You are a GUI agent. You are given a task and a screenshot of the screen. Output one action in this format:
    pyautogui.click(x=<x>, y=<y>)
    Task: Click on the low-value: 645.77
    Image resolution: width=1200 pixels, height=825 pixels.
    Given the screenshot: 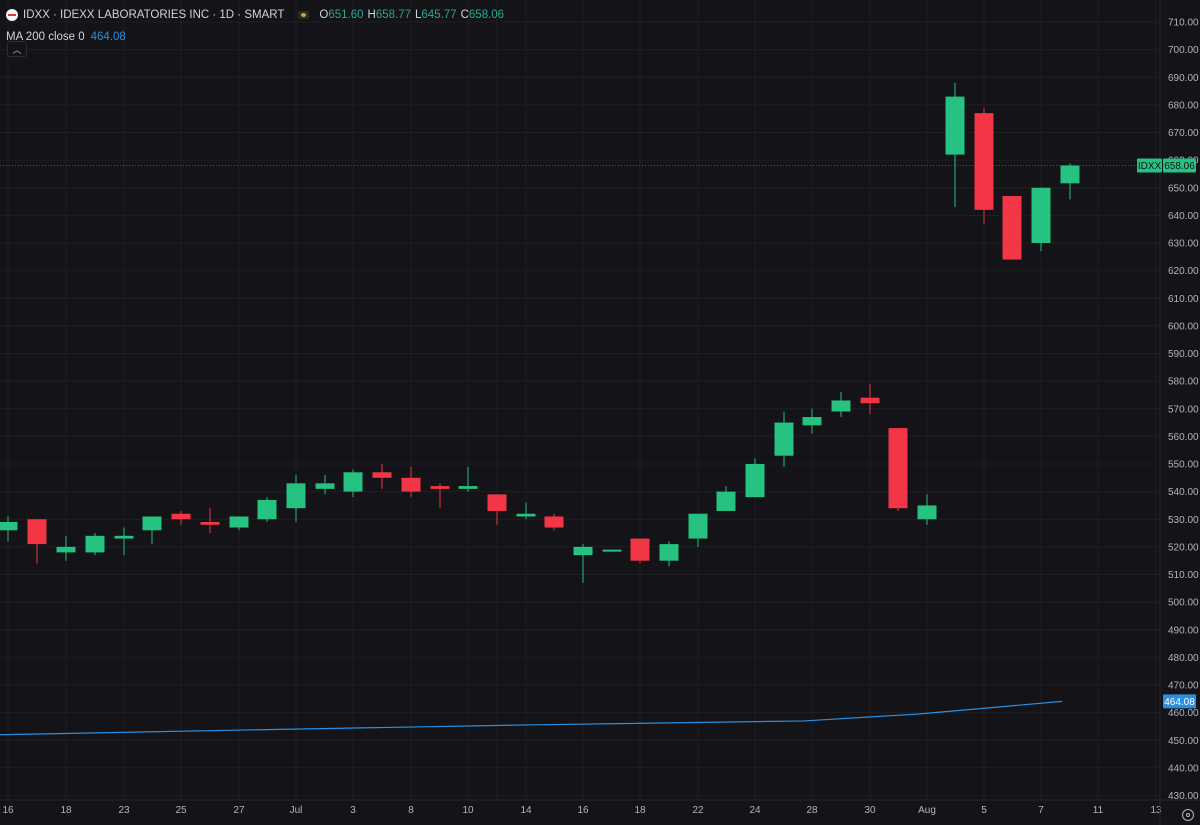 What is the action you would take?
    pyautogui.click(x=439, y=15)
    